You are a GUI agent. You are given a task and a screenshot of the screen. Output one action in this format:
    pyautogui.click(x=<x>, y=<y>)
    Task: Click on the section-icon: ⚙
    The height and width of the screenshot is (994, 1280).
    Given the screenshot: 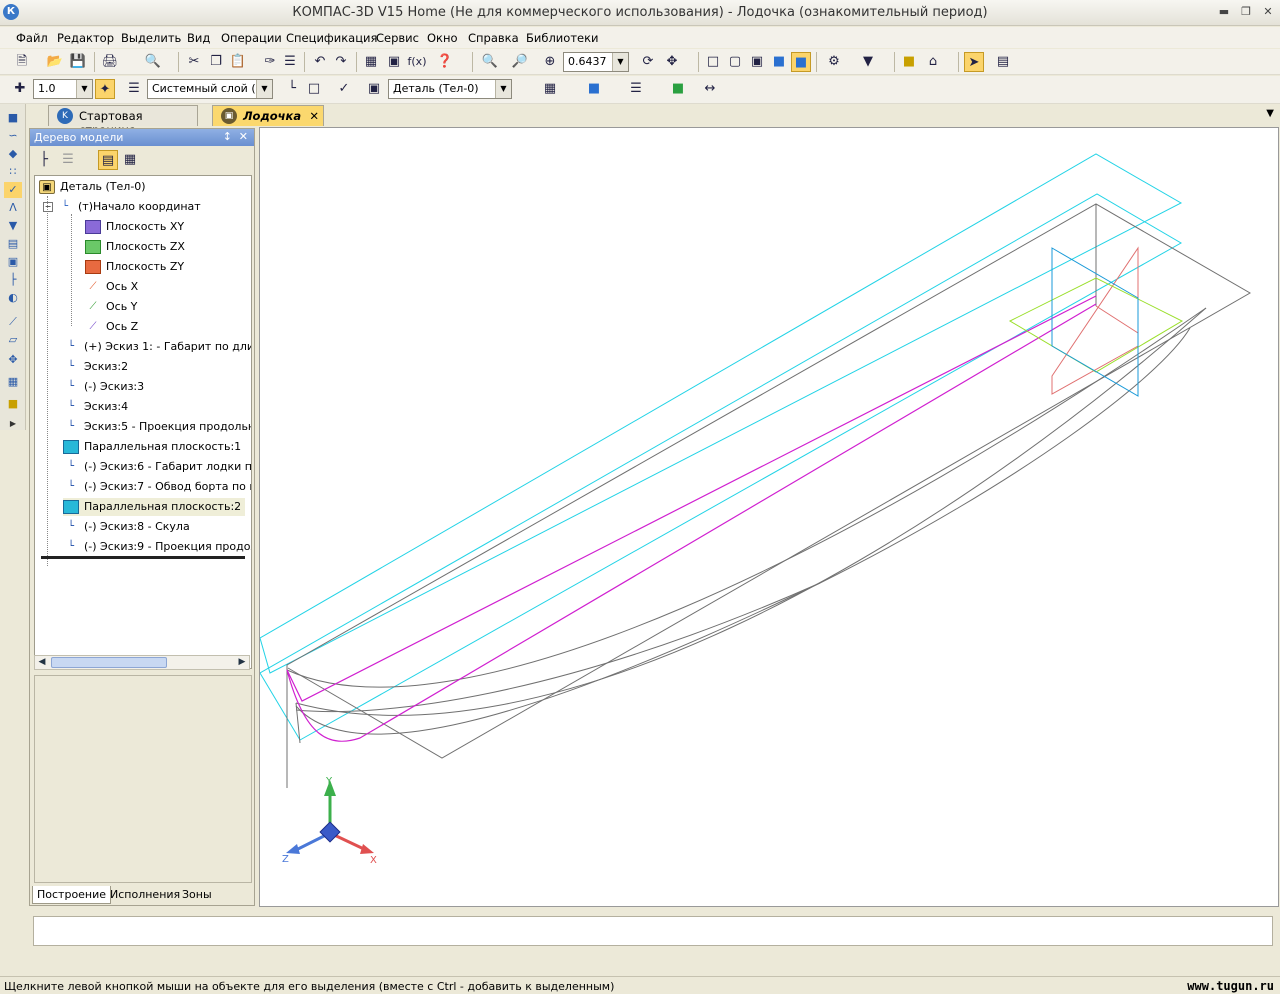 What is the action you would take?
    pyautogui.click(x=834, y=62)
    